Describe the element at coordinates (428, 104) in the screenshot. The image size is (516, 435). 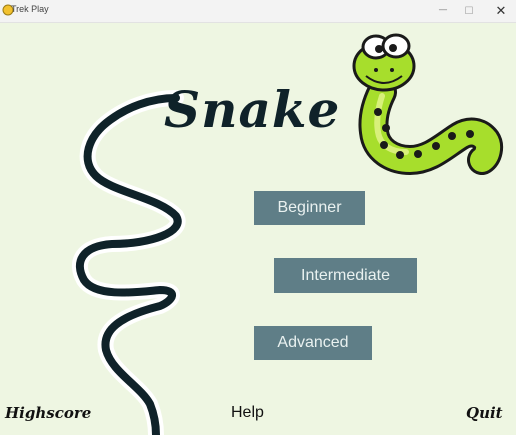
I see `snake-mascot-icon` at that location.